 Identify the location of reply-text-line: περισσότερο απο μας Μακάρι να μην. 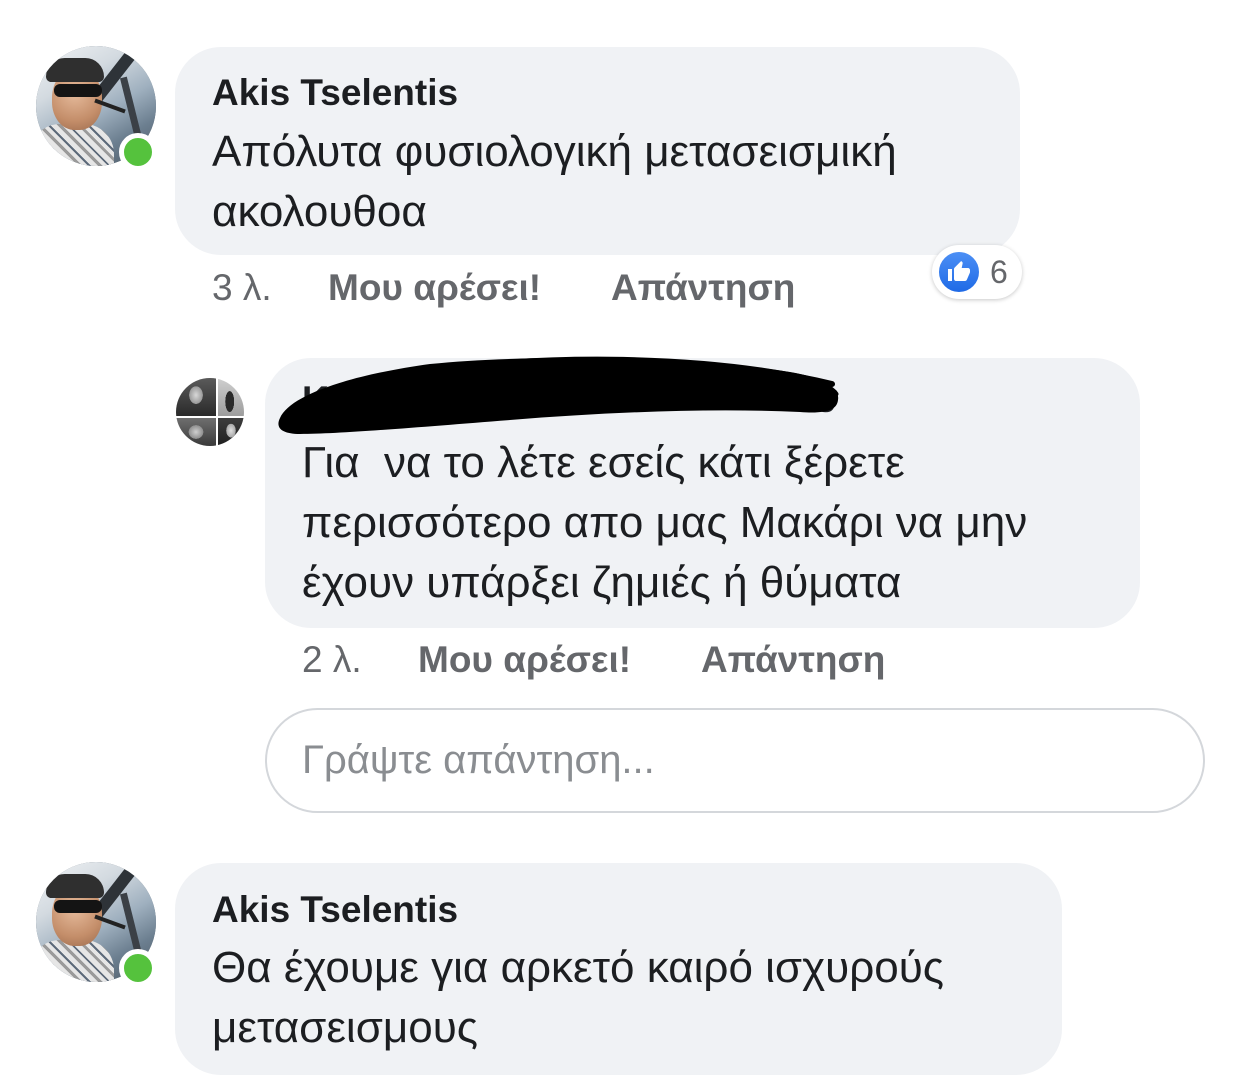
(665, 522).